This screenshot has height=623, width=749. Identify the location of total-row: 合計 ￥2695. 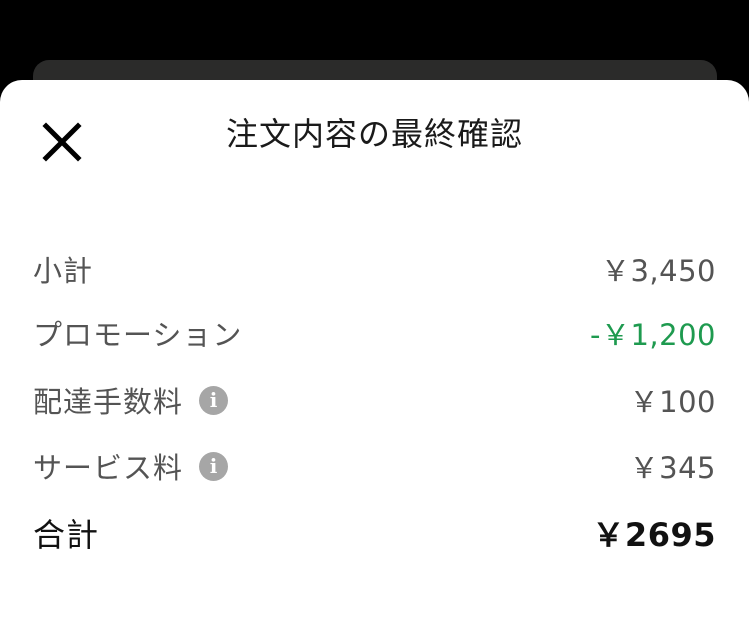
(374, 533).